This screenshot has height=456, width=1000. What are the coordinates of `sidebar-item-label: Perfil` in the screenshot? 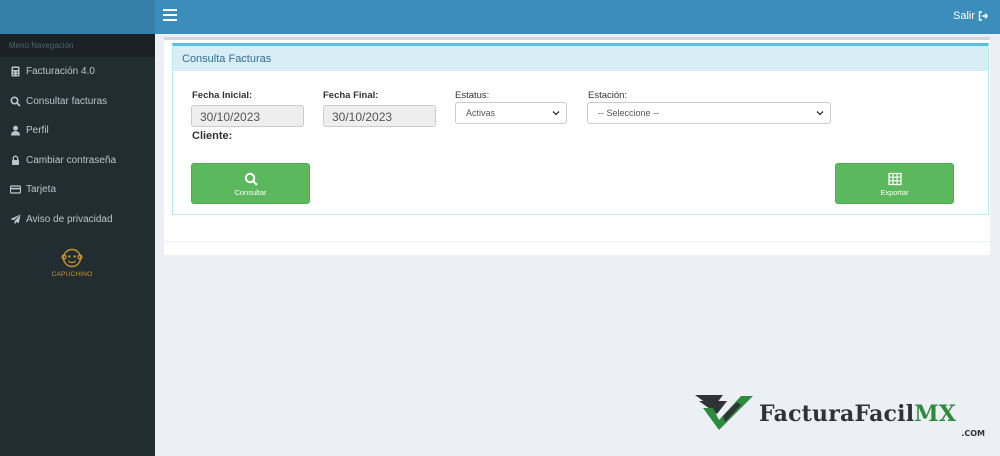 It's located at (37, 131).